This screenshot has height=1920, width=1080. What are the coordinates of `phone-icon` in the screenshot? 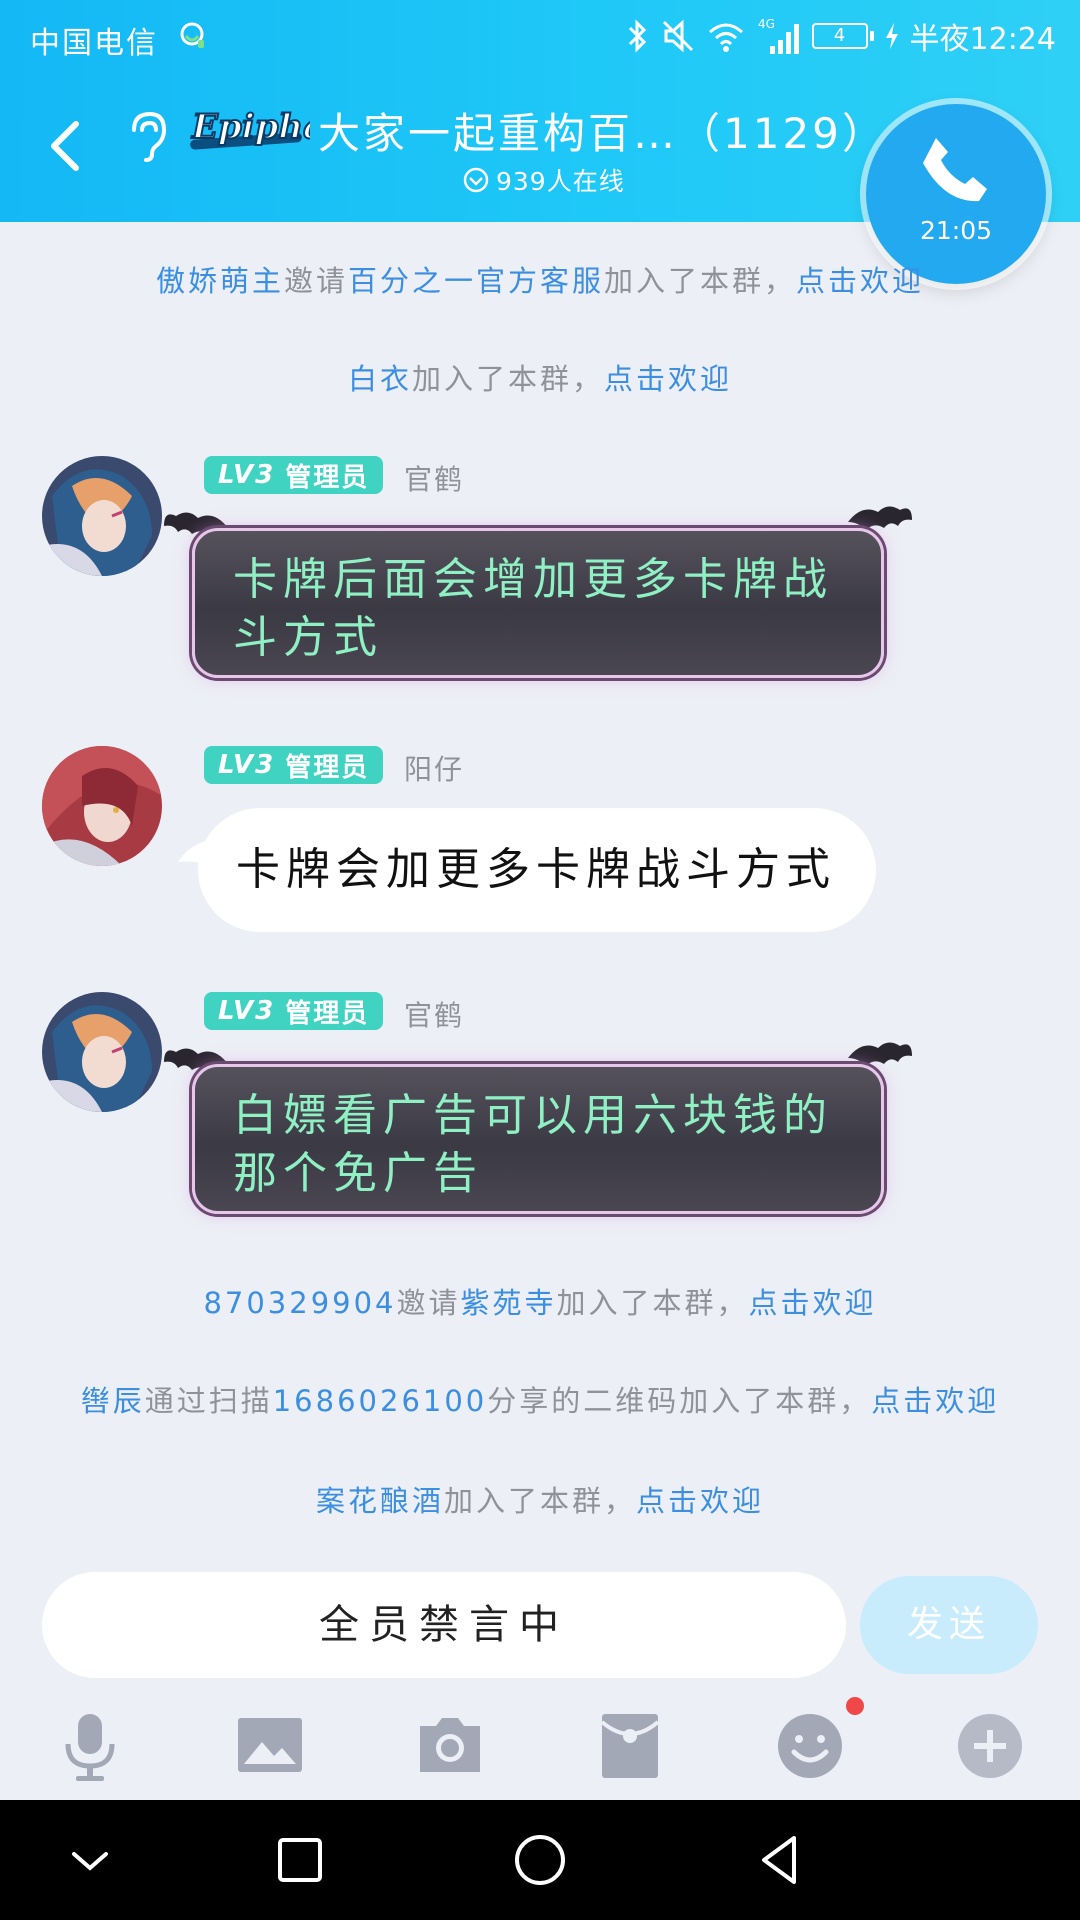 It's located at (955, 170).